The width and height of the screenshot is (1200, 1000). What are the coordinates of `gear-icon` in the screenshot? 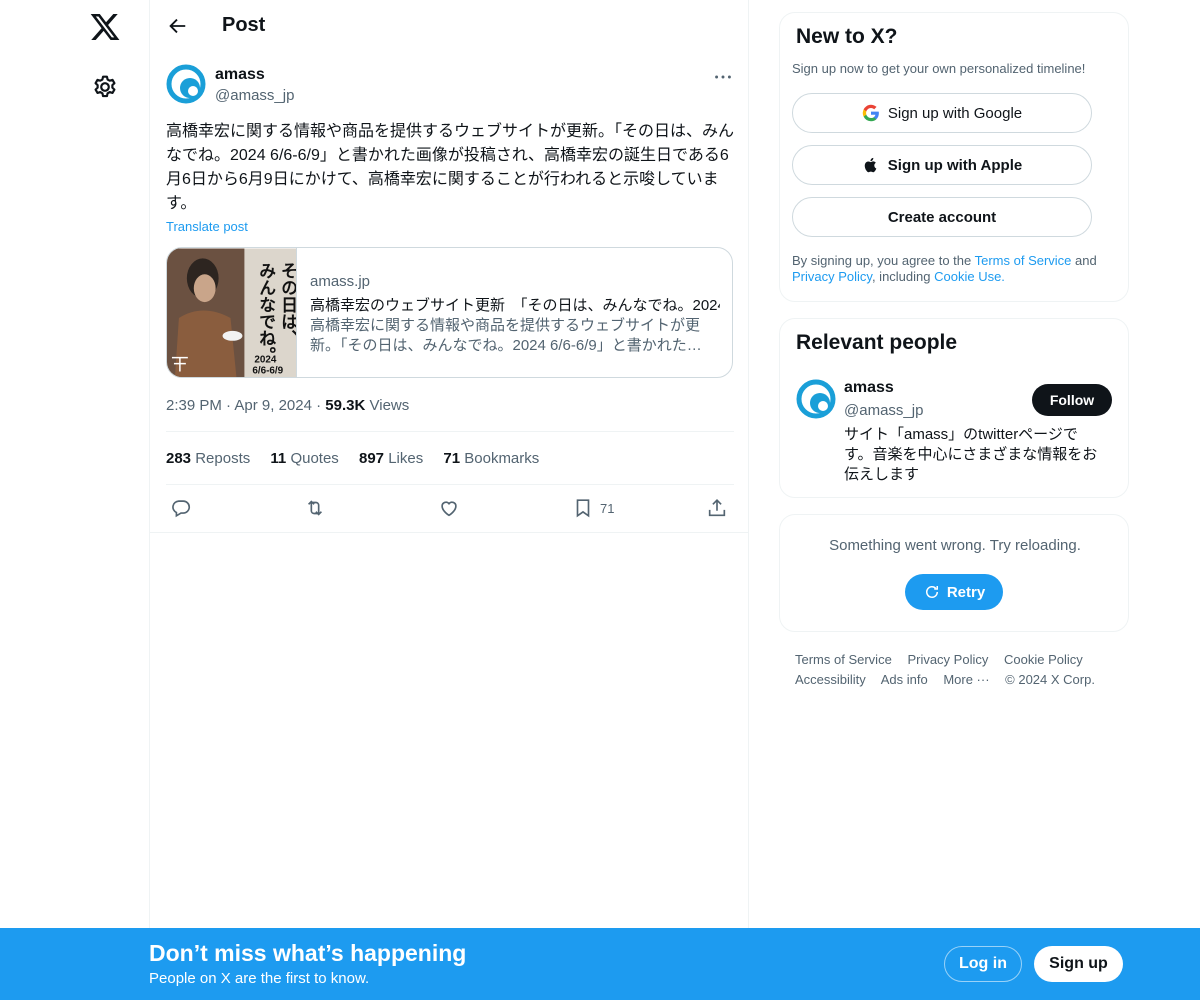 It's located at (105, 87).